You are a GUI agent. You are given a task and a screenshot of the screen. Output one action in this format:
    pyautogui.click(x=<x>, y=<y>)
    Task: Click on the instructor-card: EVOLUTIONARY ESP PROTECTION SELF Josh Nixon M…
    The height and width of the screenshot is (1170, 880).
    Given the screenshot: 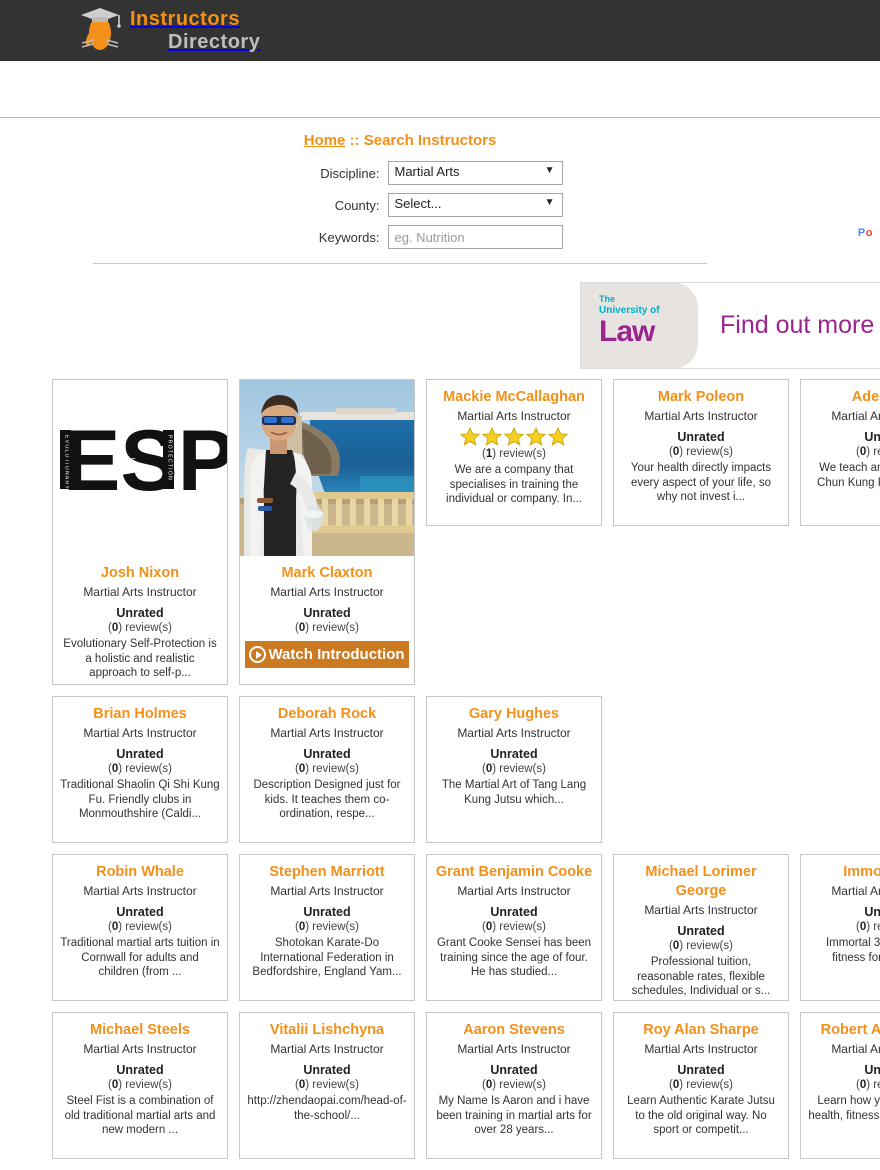 What is the action you would take?
    pyautogui.click(x=140, y=532)
    